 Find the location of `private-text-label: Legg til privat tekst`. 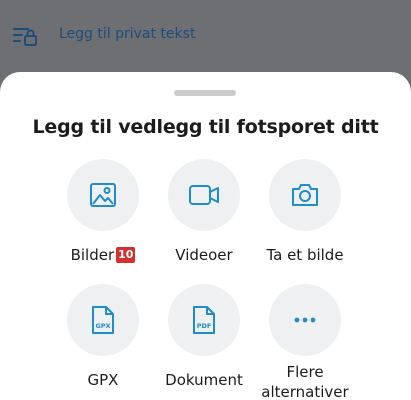

private-text-label: Legg til privat tekst is located at coordinates (127, 34).